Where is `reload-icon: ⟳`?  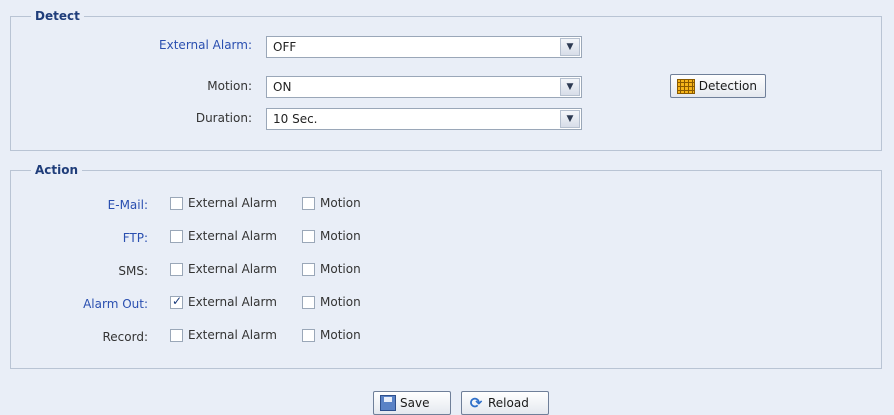
reload-icon: ⟳ is located at coordinates (476, 403).